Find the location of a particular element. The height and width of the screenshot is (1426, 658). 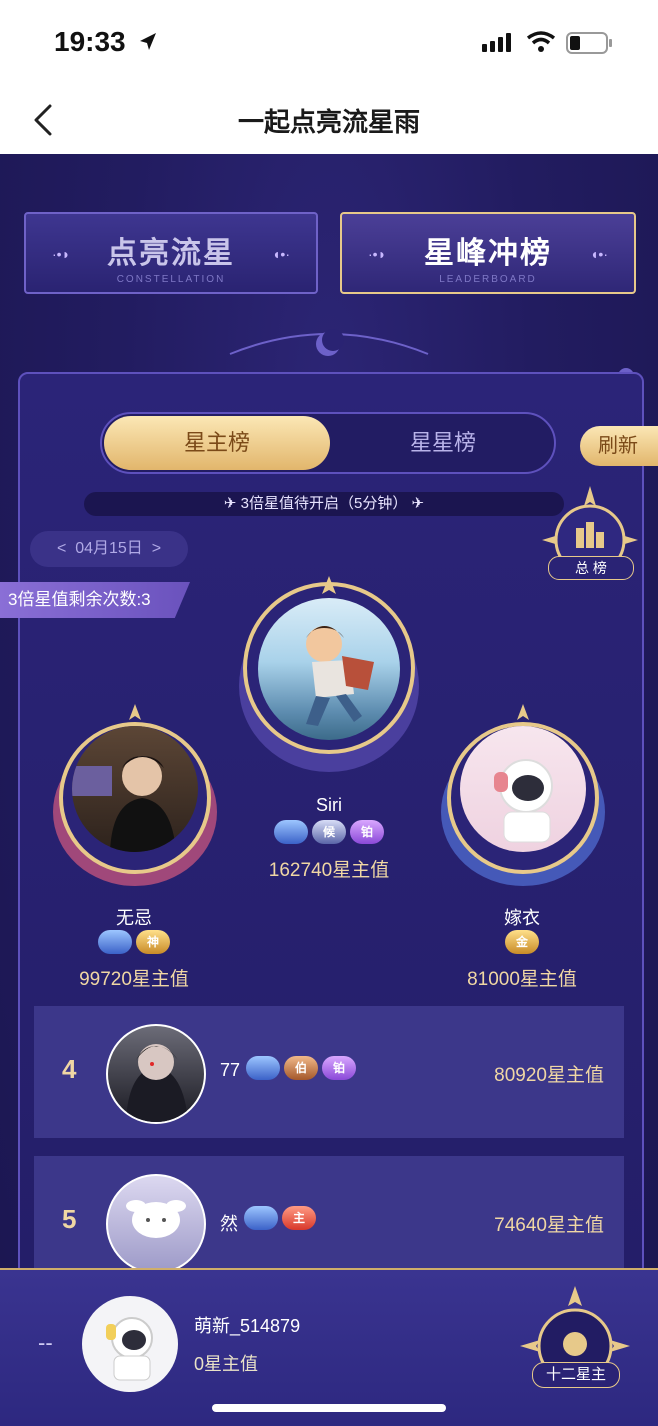

list-item: 4 77 伯铂 80920星主值 is located at coordinates (329, 1072).